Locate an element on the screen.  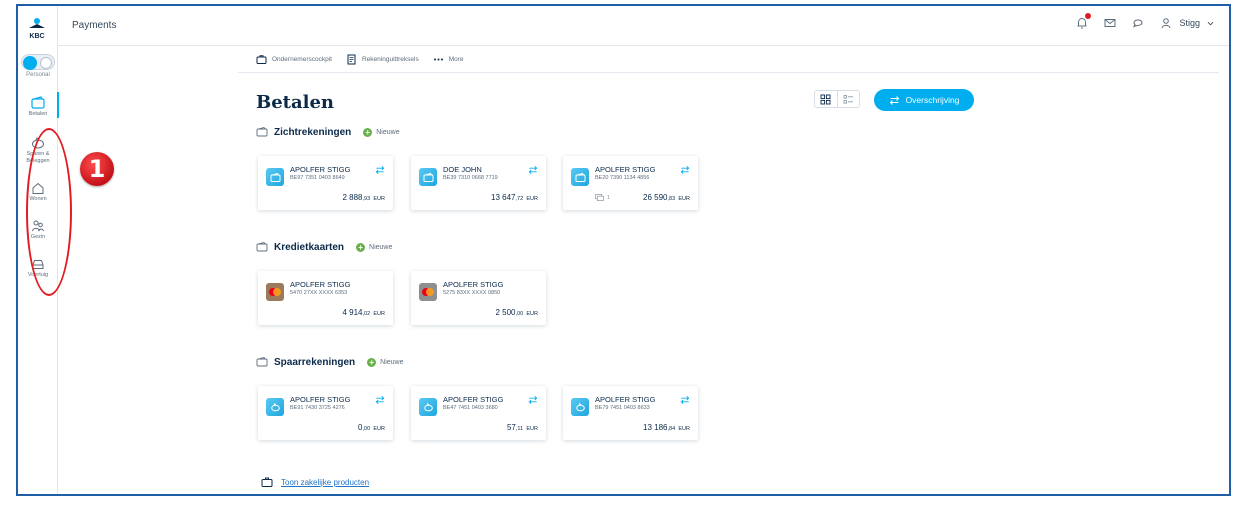
highlight-oval is located at coordinates (49, 212).